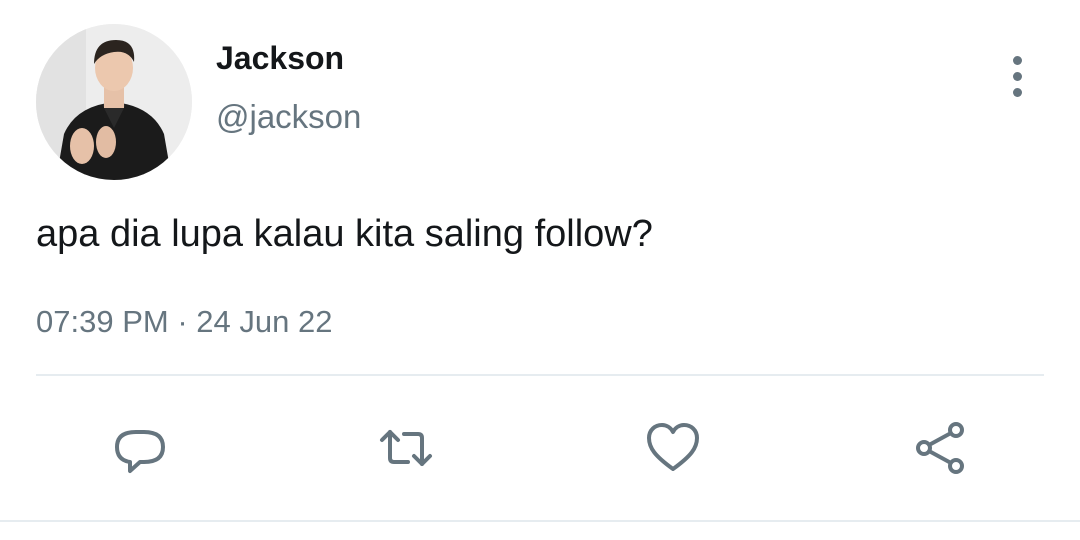 This screenshot has width=1080, height=540. I want to click on like-button, so click(673, 448).